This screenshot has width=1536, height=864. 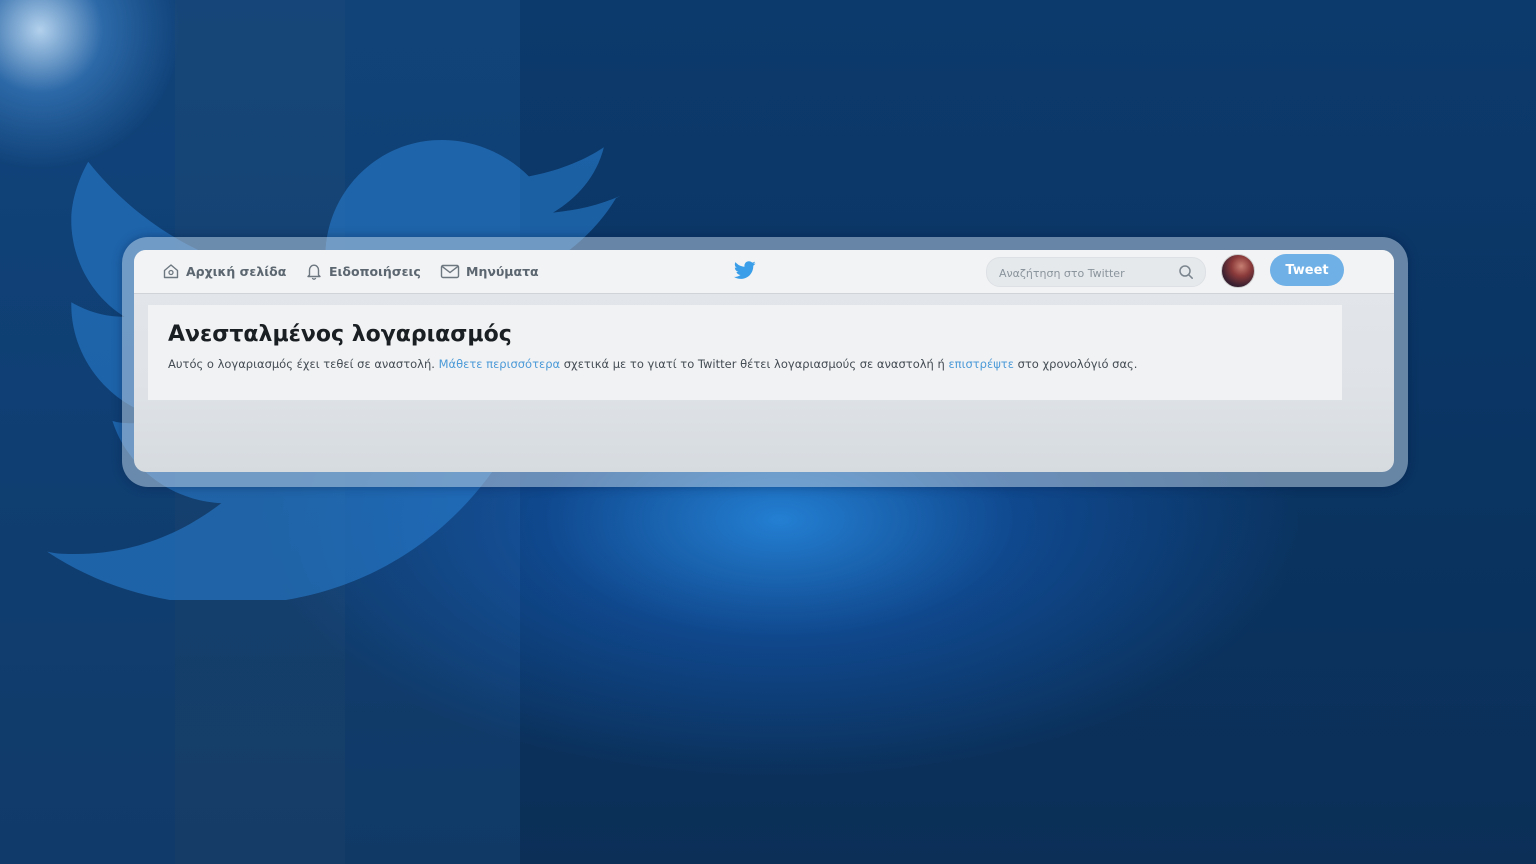 What do you see at coordinates (1075, 364) in the screenshot?
I see `message-text: στο χρονολόγιό σας.` at bounding box center [1075, 364].